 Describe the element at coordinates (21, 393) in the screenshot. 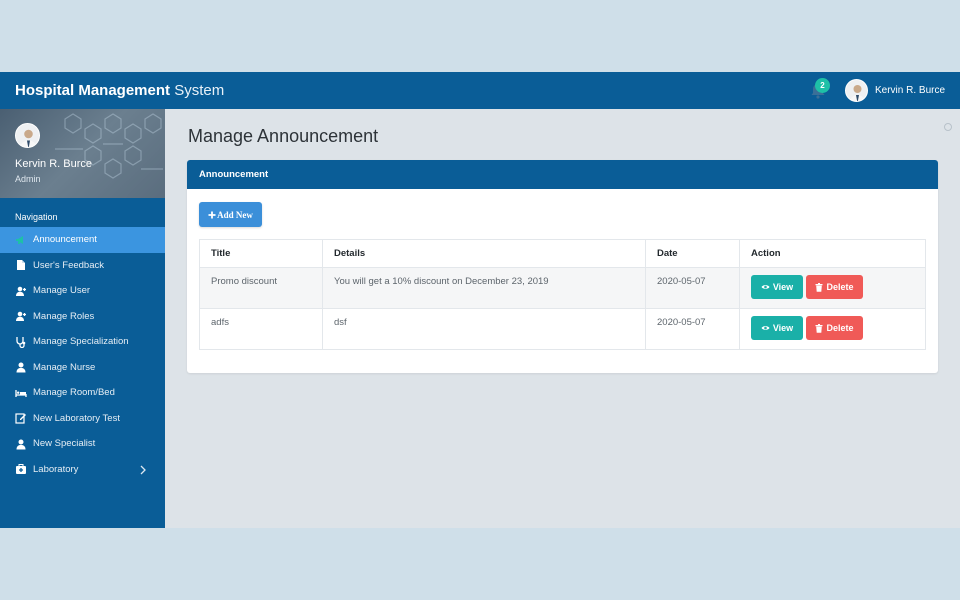

I see `bed-icon` at that location.